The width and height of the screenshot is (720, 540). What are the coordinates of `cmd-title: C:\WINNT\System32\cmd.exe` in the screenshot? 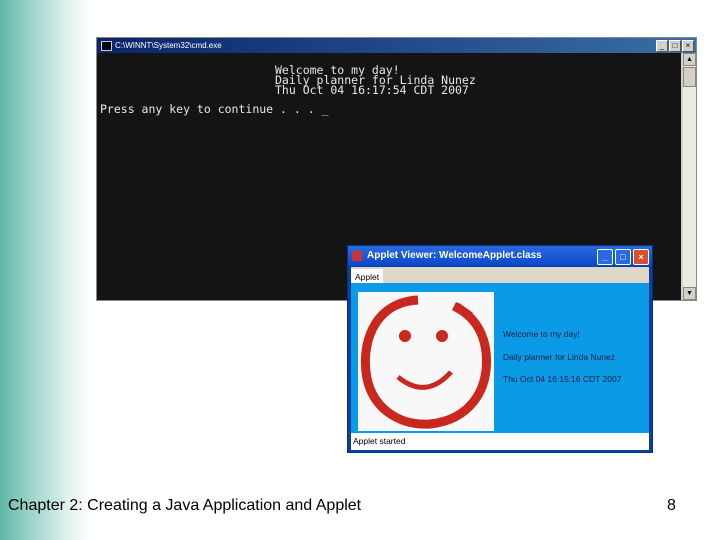 It's located at (168, 45).